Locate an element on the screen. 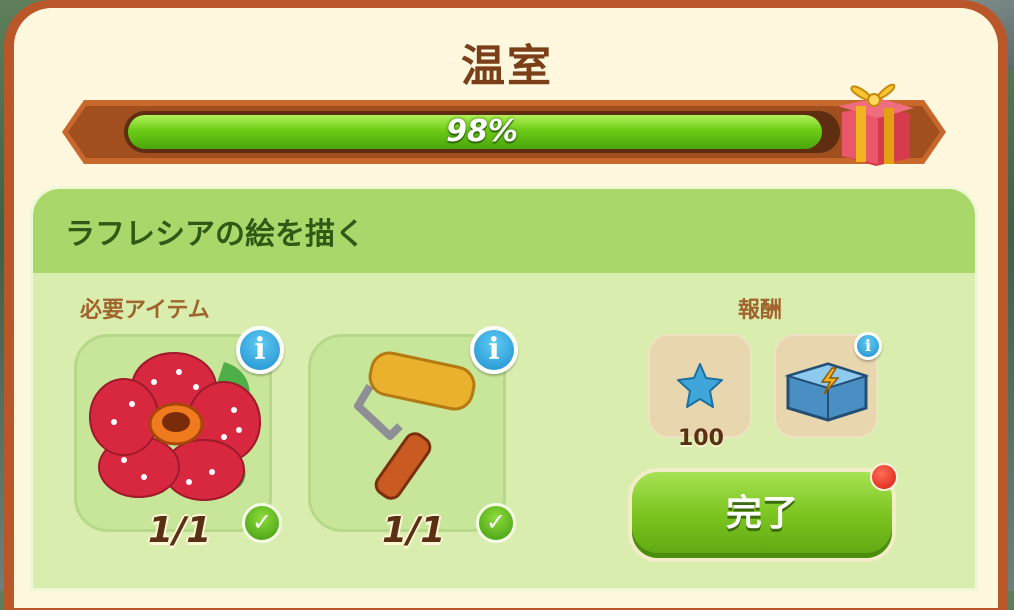 The height and width of the screenshot is (610, 1014). progress-bar: 98% is located at coordinates (482, 132).